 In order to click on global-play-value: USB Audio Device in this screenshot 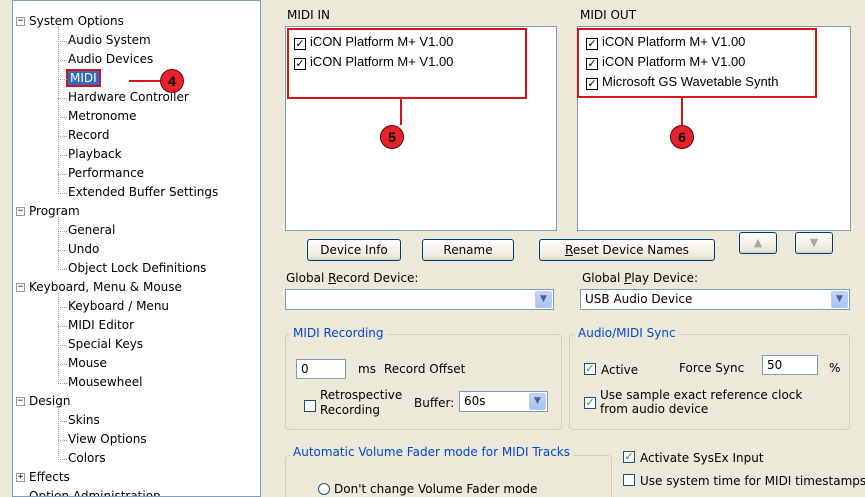, I will do `click(639, 299)`.